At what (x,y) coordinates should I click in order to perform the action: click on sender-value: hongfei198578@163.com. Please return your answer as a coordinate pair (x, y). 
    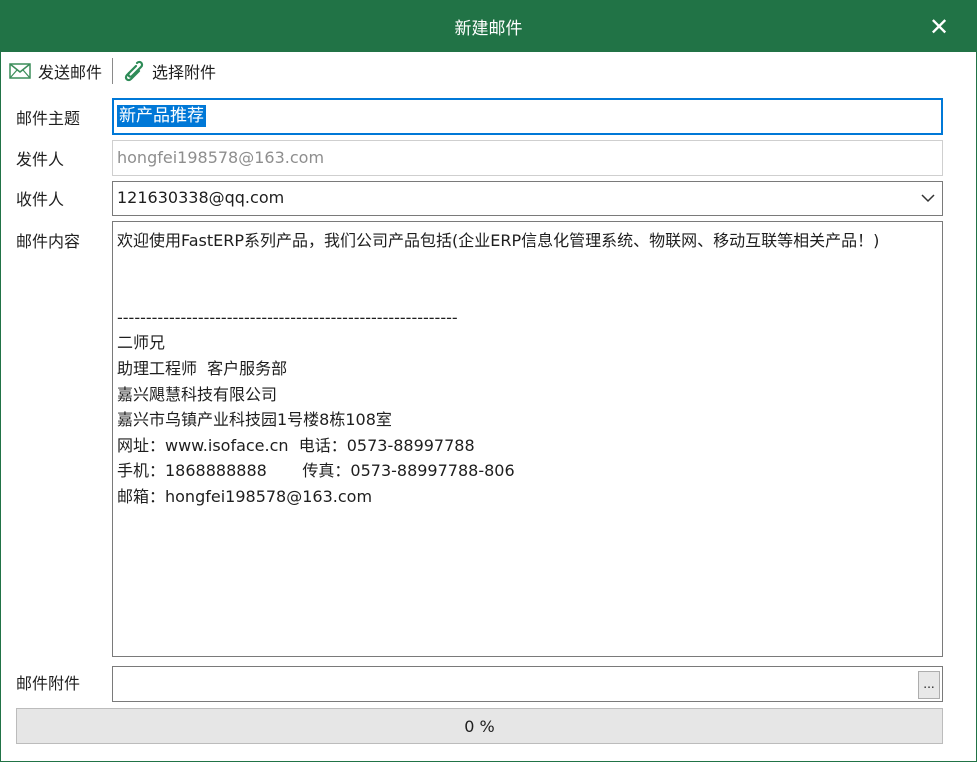
    Looking at the image, I should click on (221, 157).